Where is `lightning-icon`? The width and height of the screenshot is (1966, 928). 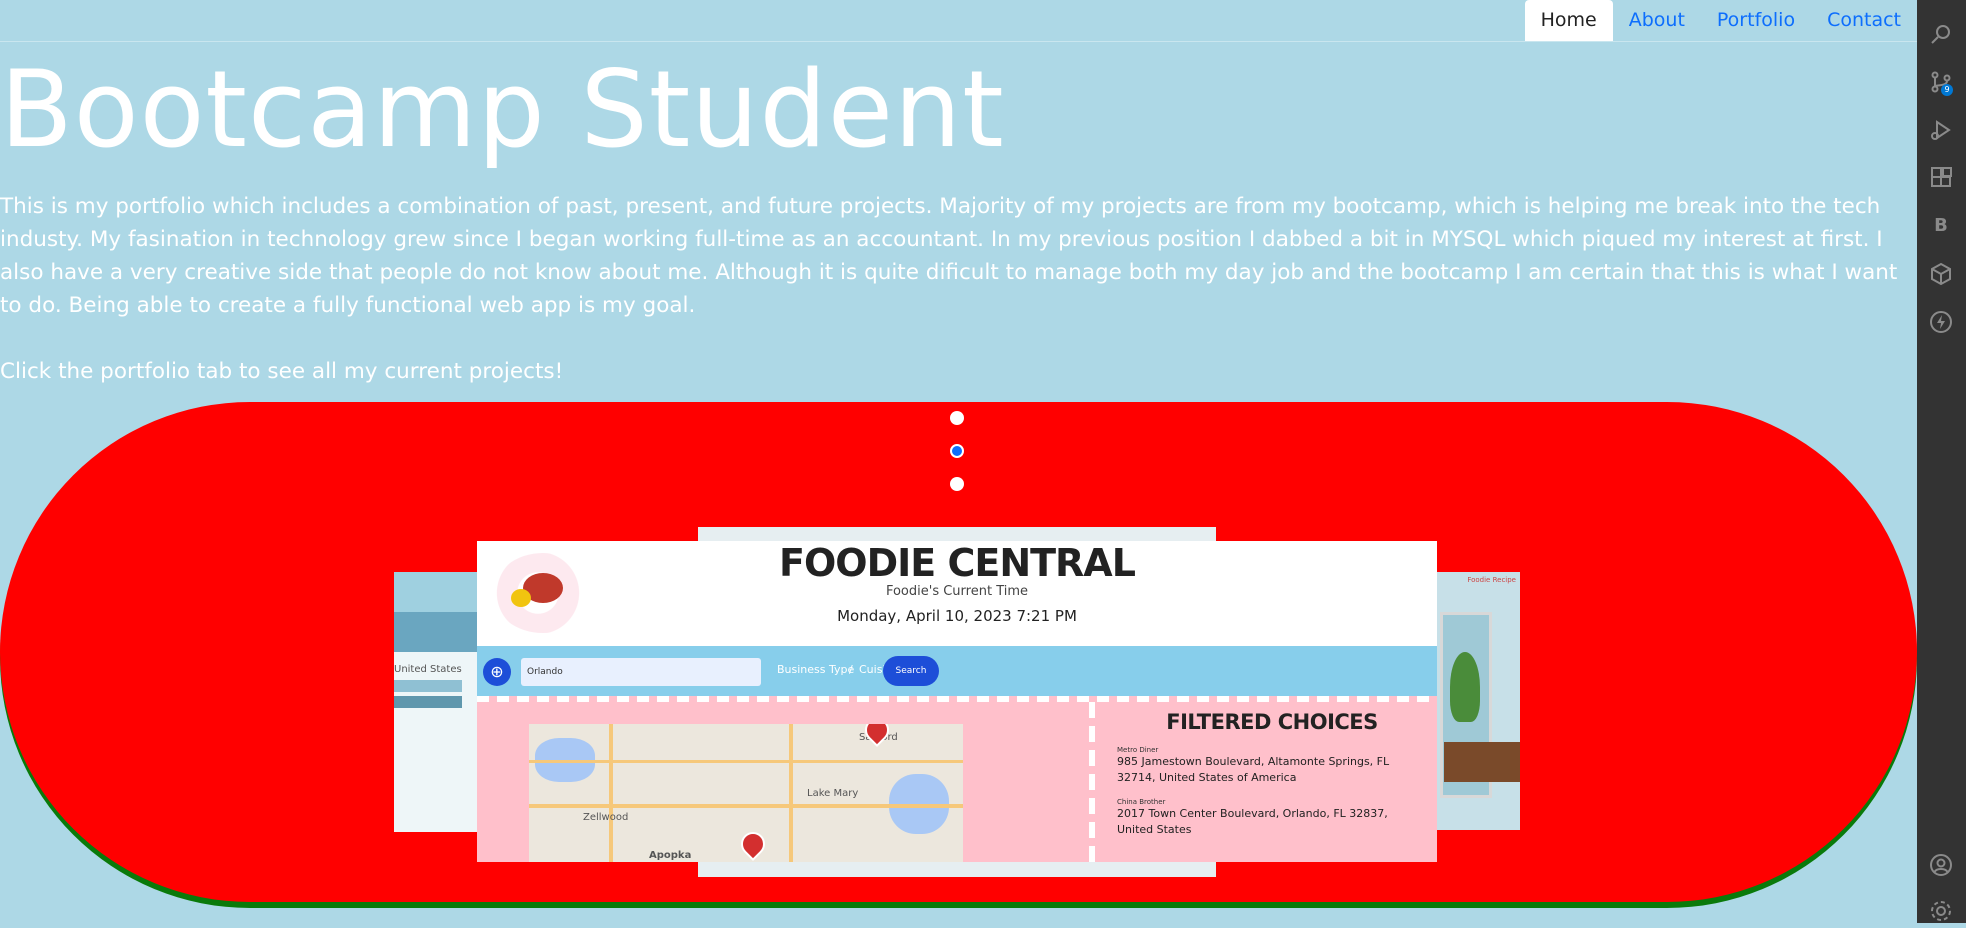 lightning-icon is located at coordinates (1941, 322).